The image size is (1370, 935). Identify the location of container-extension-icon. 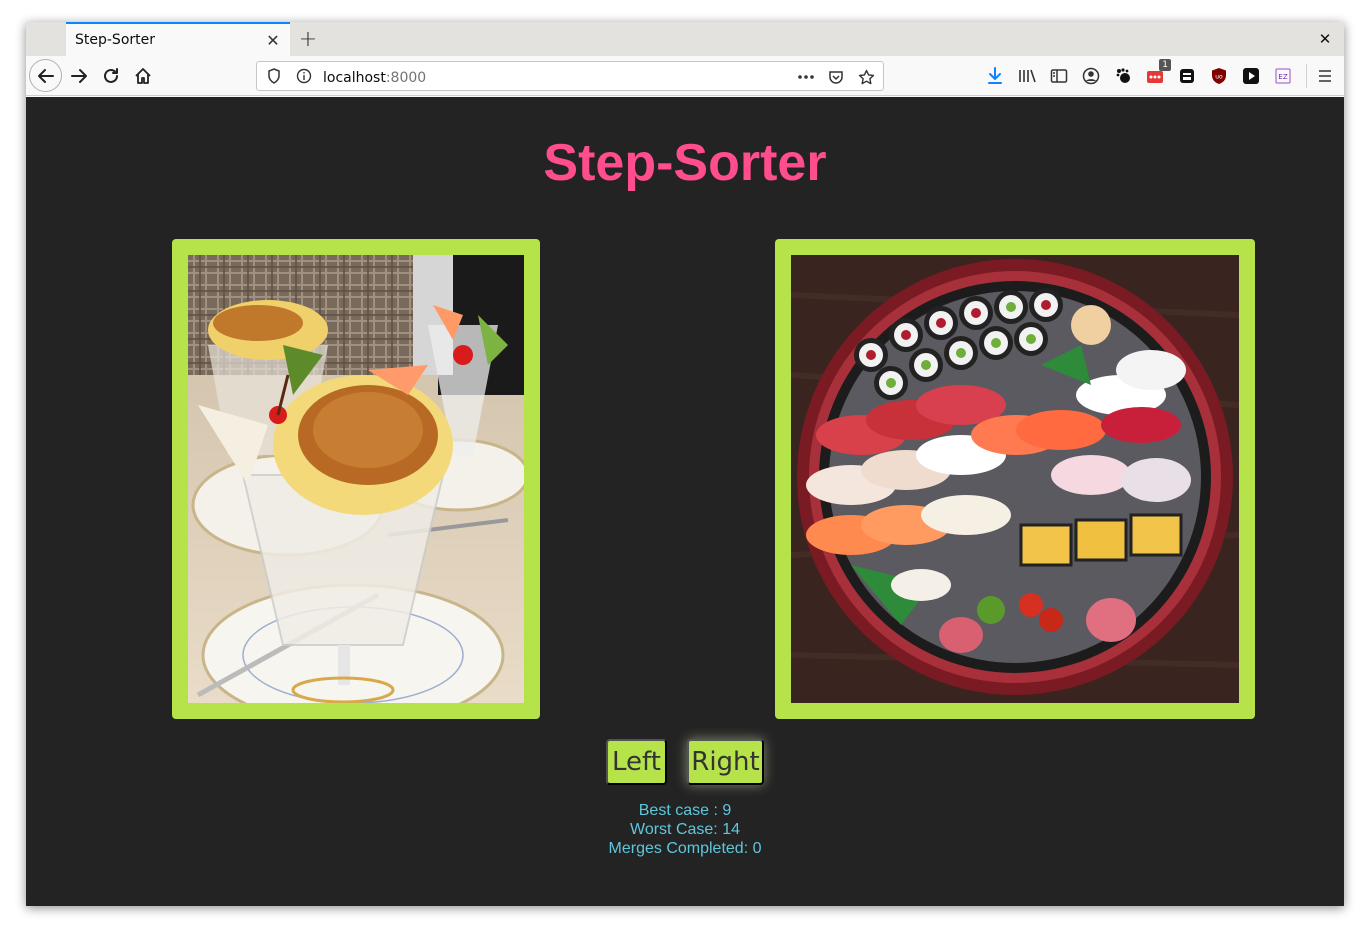
(1187, 76).